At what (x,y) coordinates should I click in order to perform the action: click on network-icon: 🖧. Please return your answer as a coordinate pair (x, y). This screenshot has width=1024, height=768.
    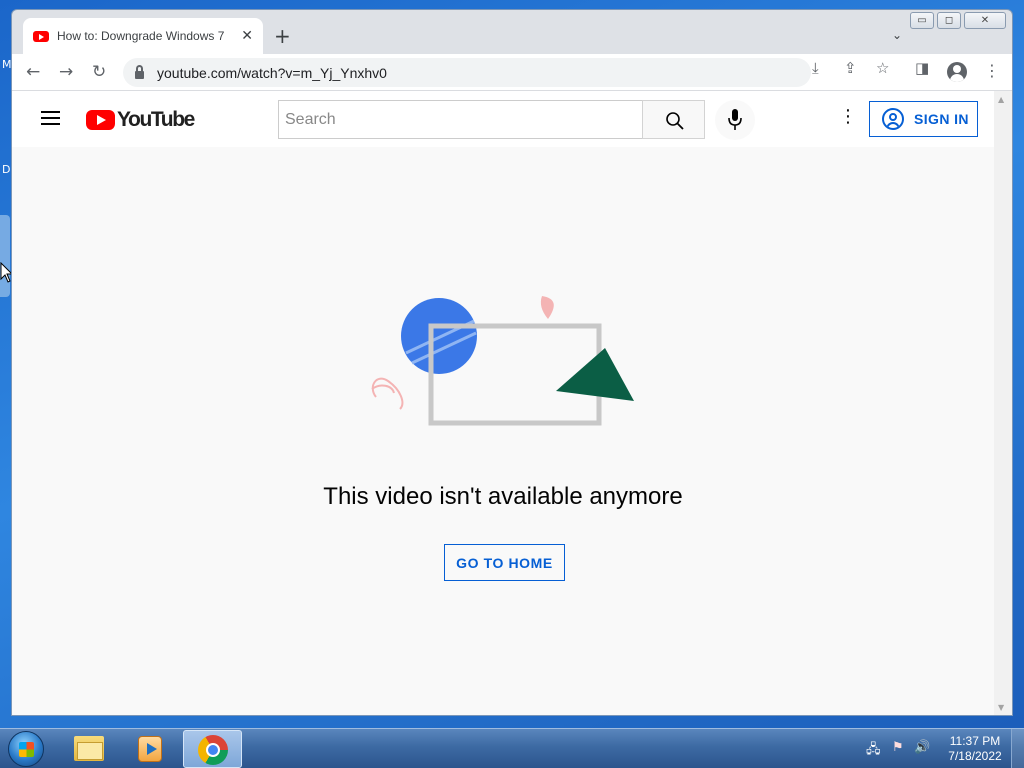
    Looking at the image, I should click on (874, 748).